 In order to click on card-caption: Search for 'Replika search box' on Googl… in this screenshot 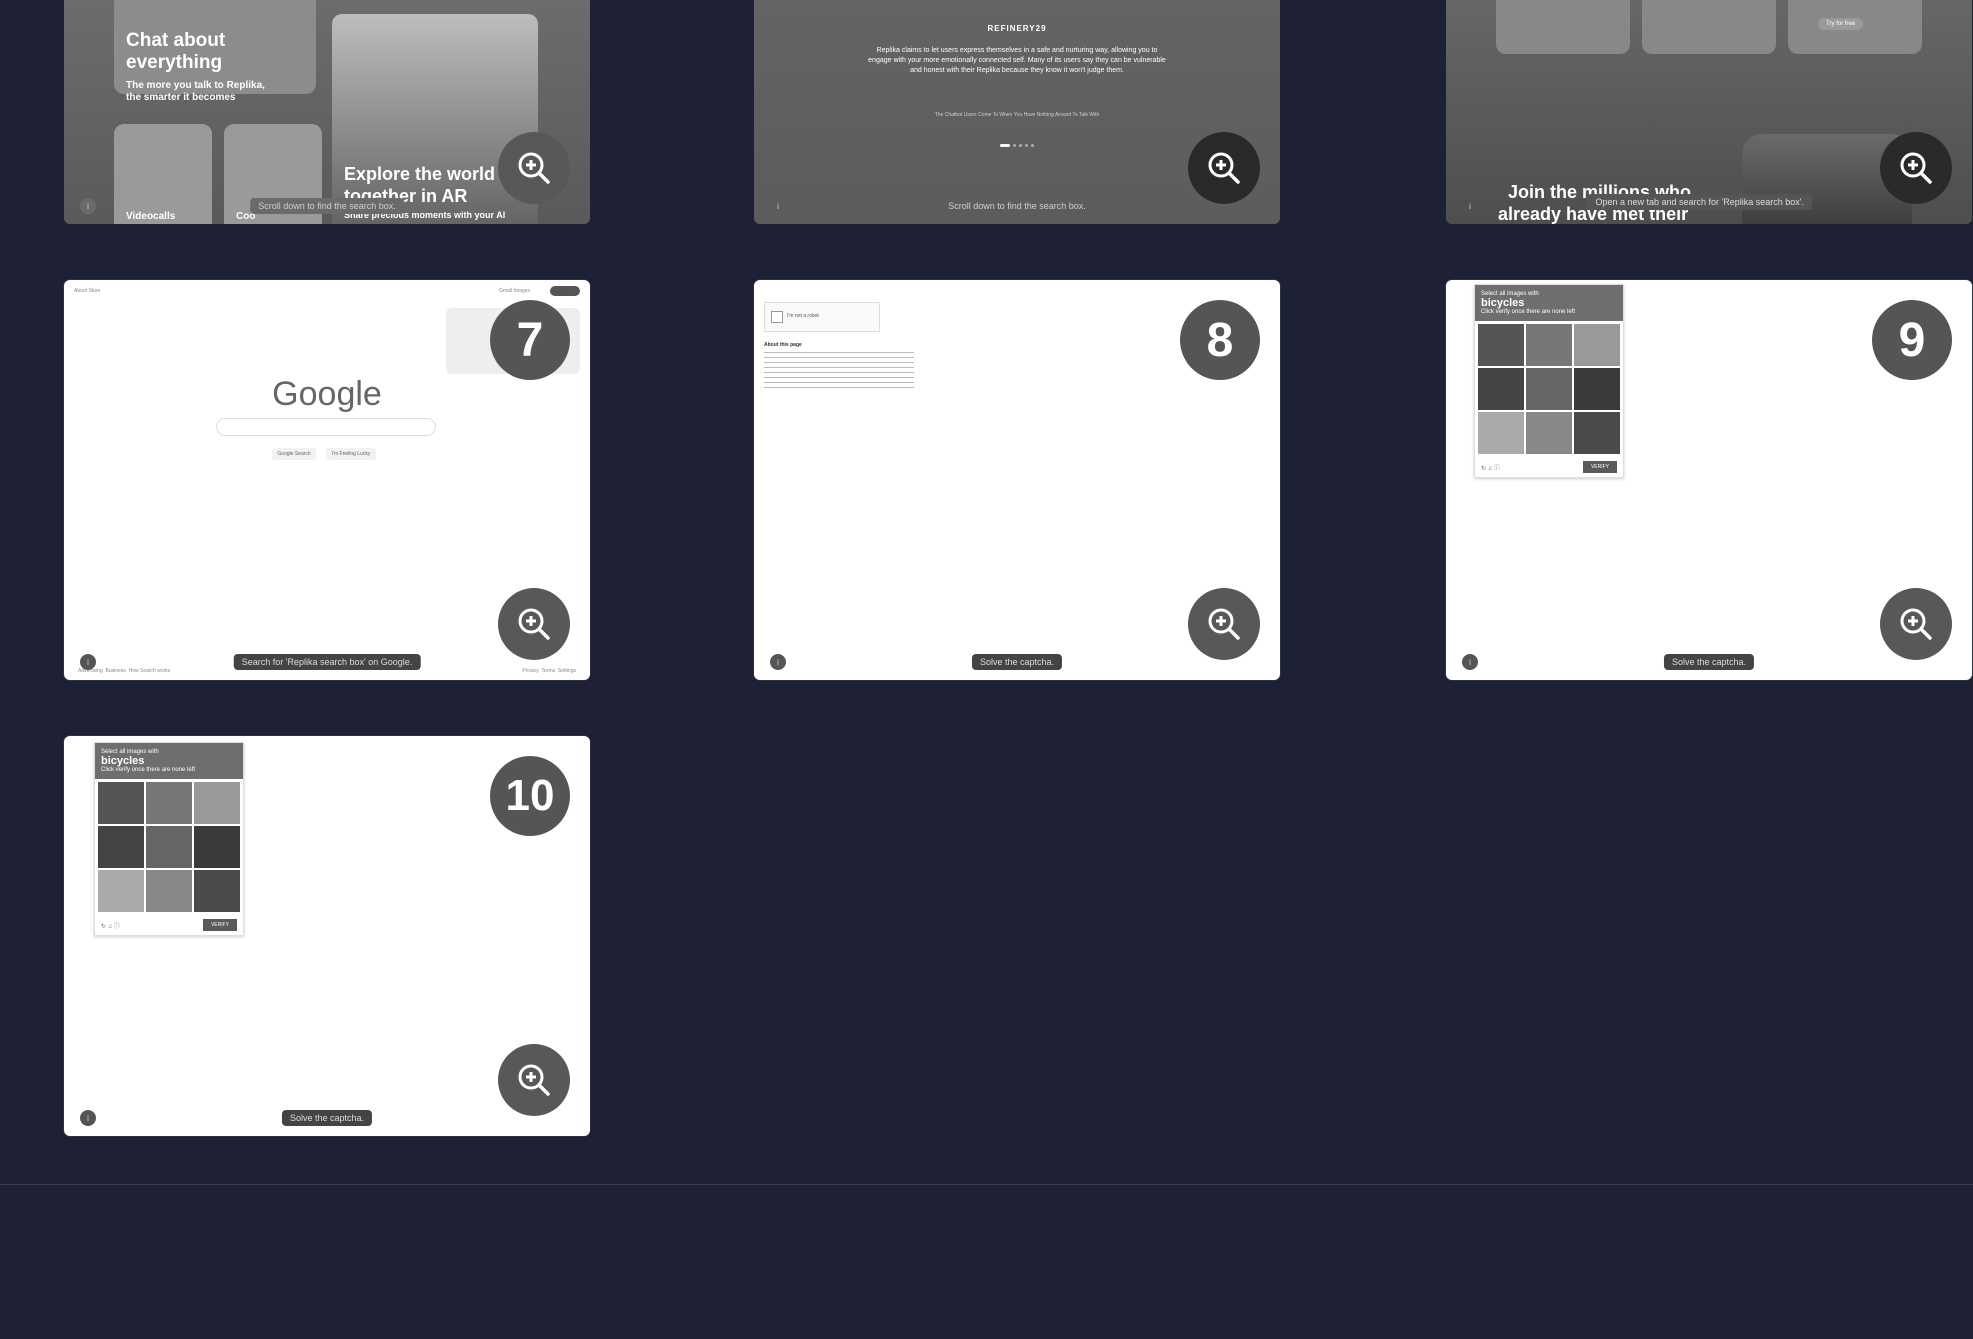, I will do `click(327, 662)`.